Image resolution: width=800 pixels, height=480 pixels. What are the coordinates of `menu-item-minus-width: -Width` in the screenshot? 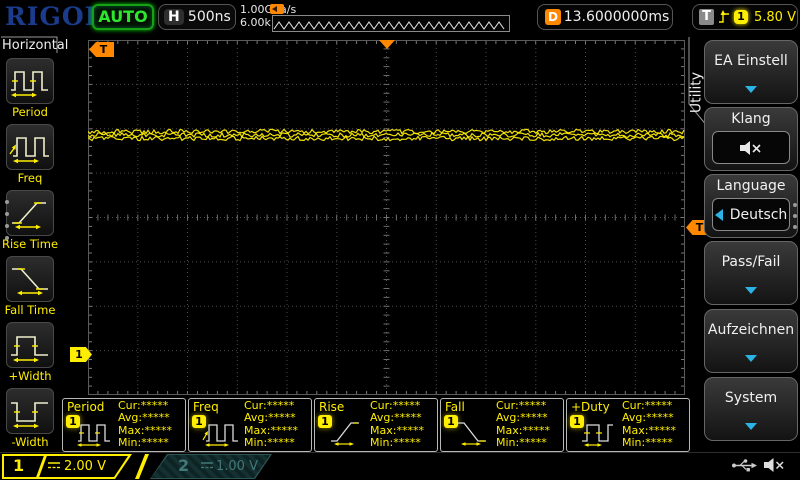 It's located at (30, 418).